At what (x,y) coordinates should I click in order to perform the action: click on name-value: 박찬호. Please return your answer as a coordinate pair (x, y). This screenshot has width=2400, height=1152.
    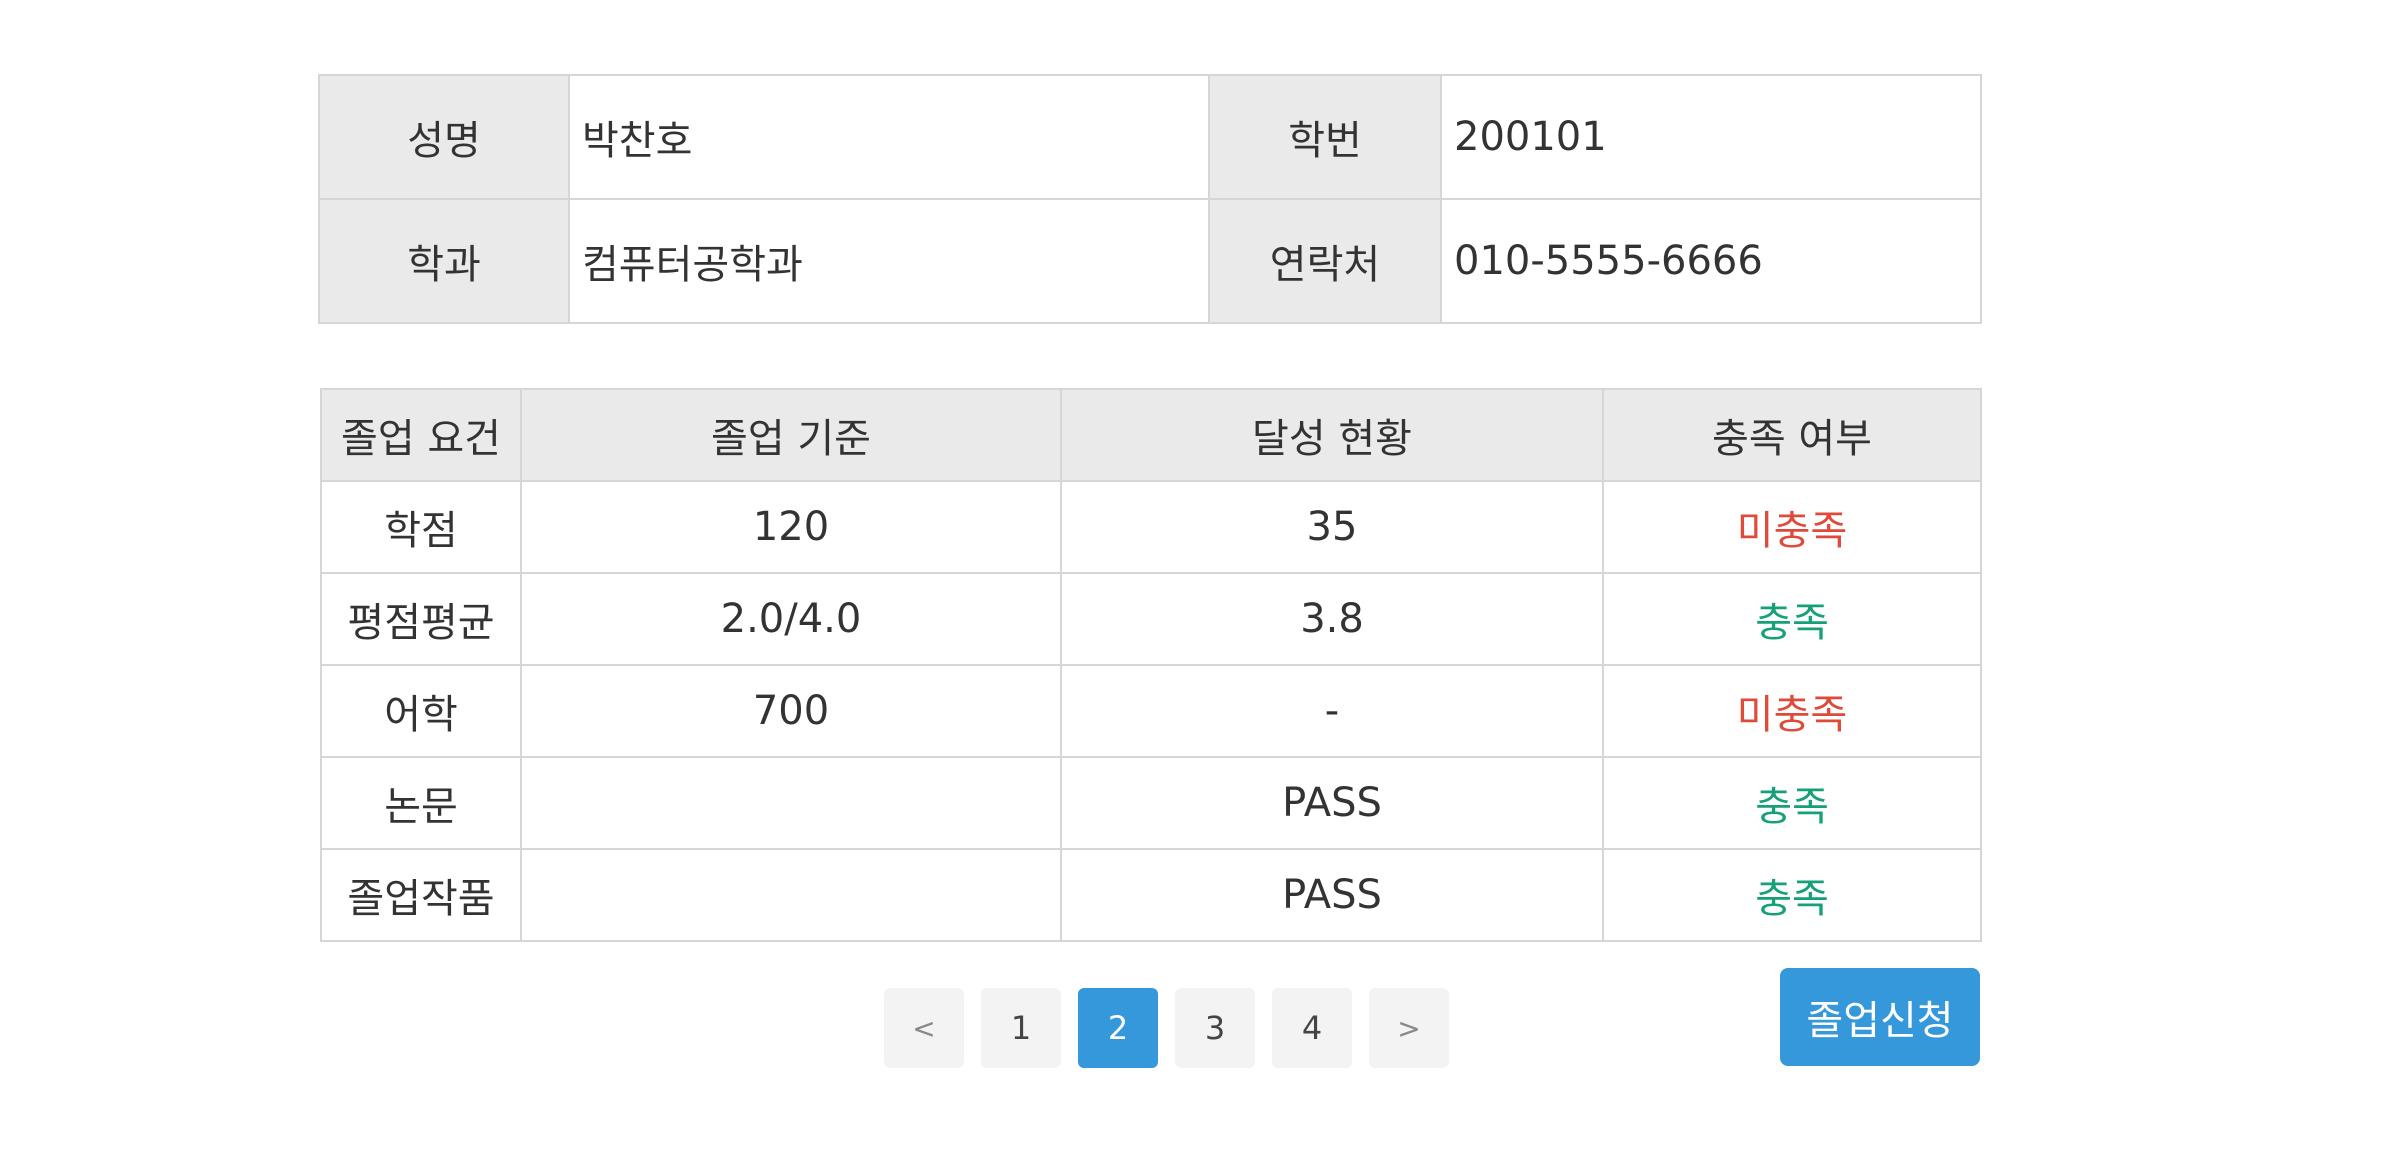
    Looking at the image, I should click on (889, 137).